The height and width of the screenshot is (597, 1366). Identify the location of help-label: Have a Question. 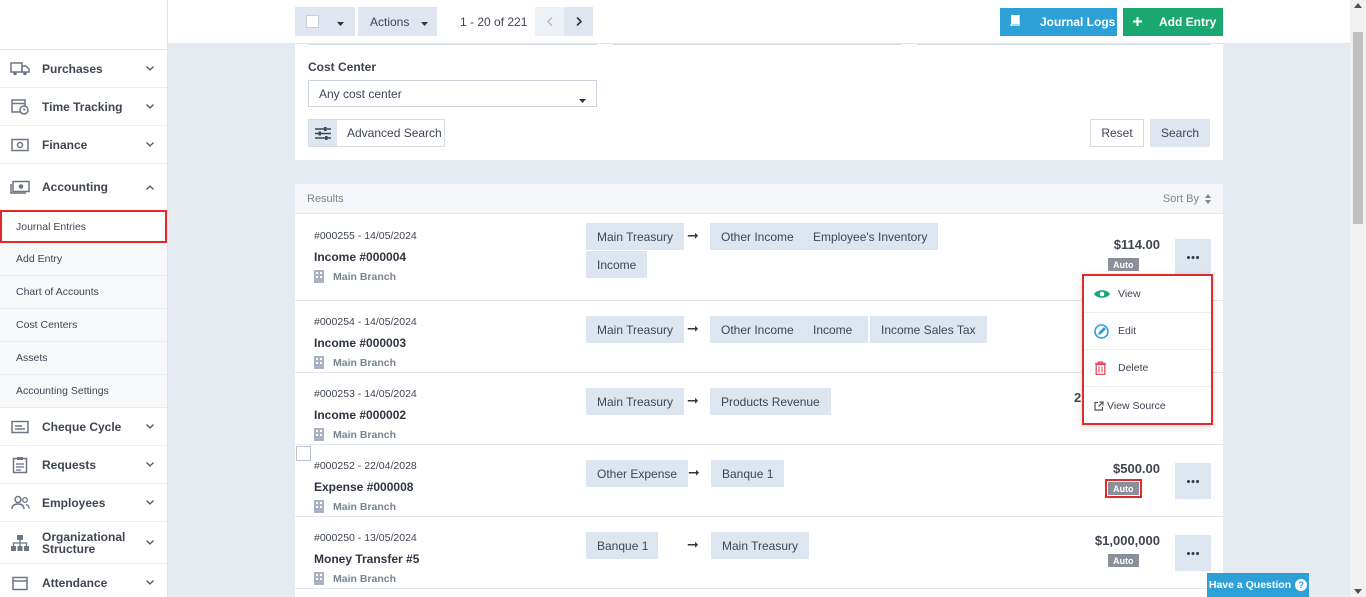
(1250, 585).